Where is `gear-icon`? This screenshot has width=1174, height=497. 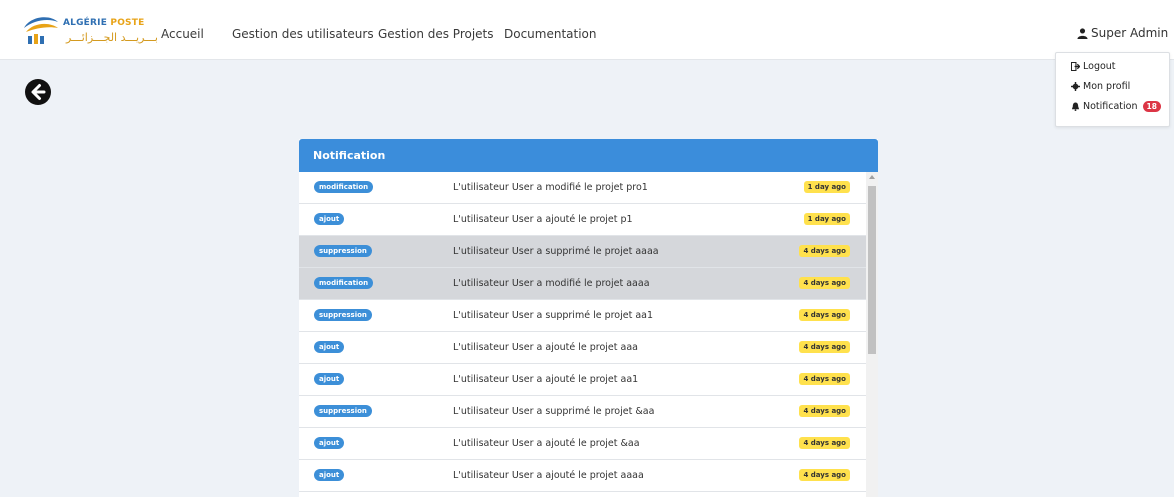
gear-icon is located at coordinates (1075, 86).